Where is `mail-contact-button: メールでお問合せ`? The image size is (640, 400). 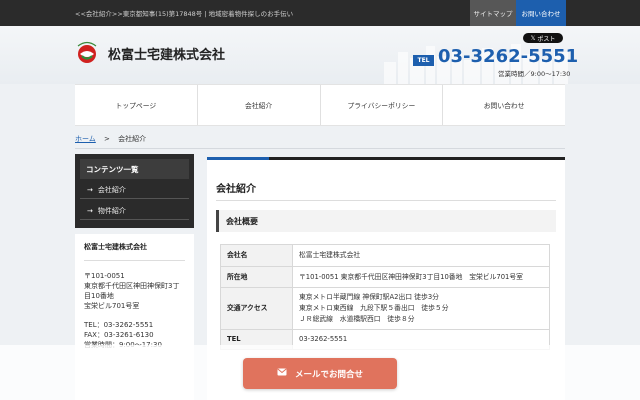 mail-contact-button: メールでお問合せ is located at coordinates (320, 373).